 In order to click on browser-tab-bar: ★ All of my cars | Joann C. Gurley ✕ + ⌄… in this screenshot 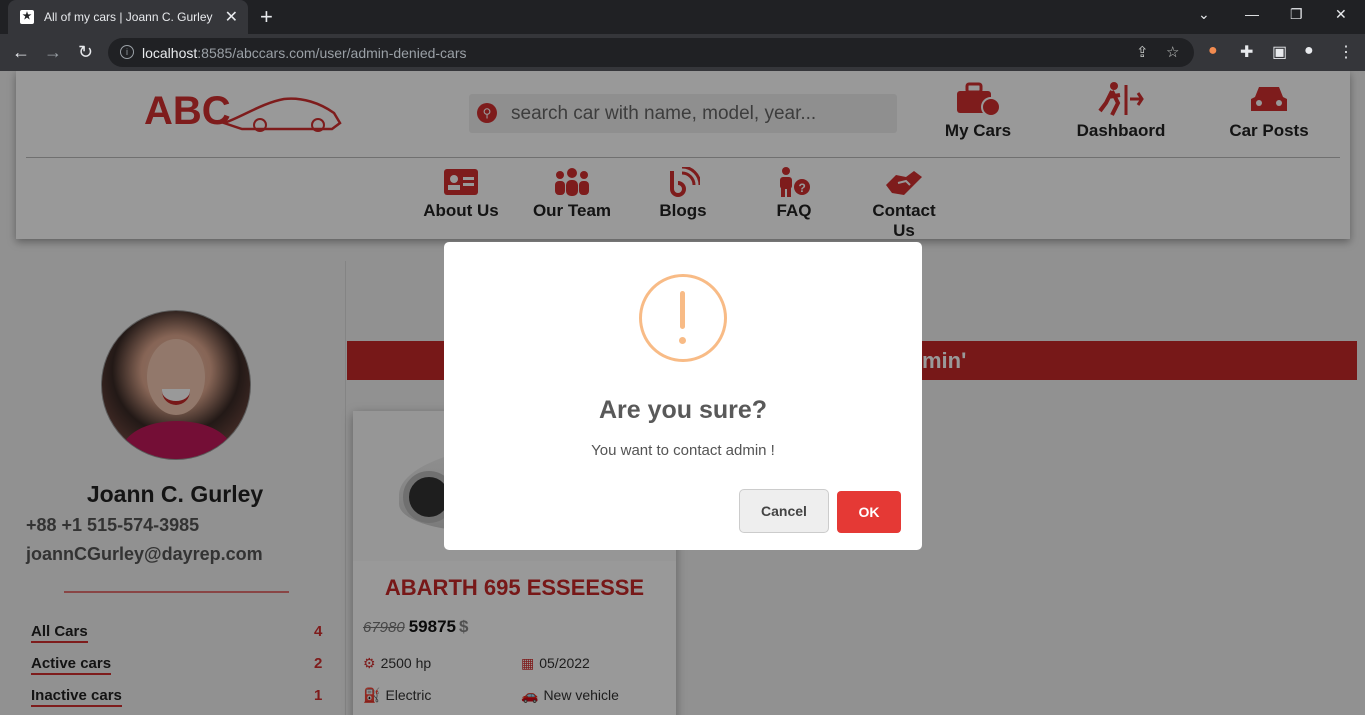, I will do `click(682, 17)`.